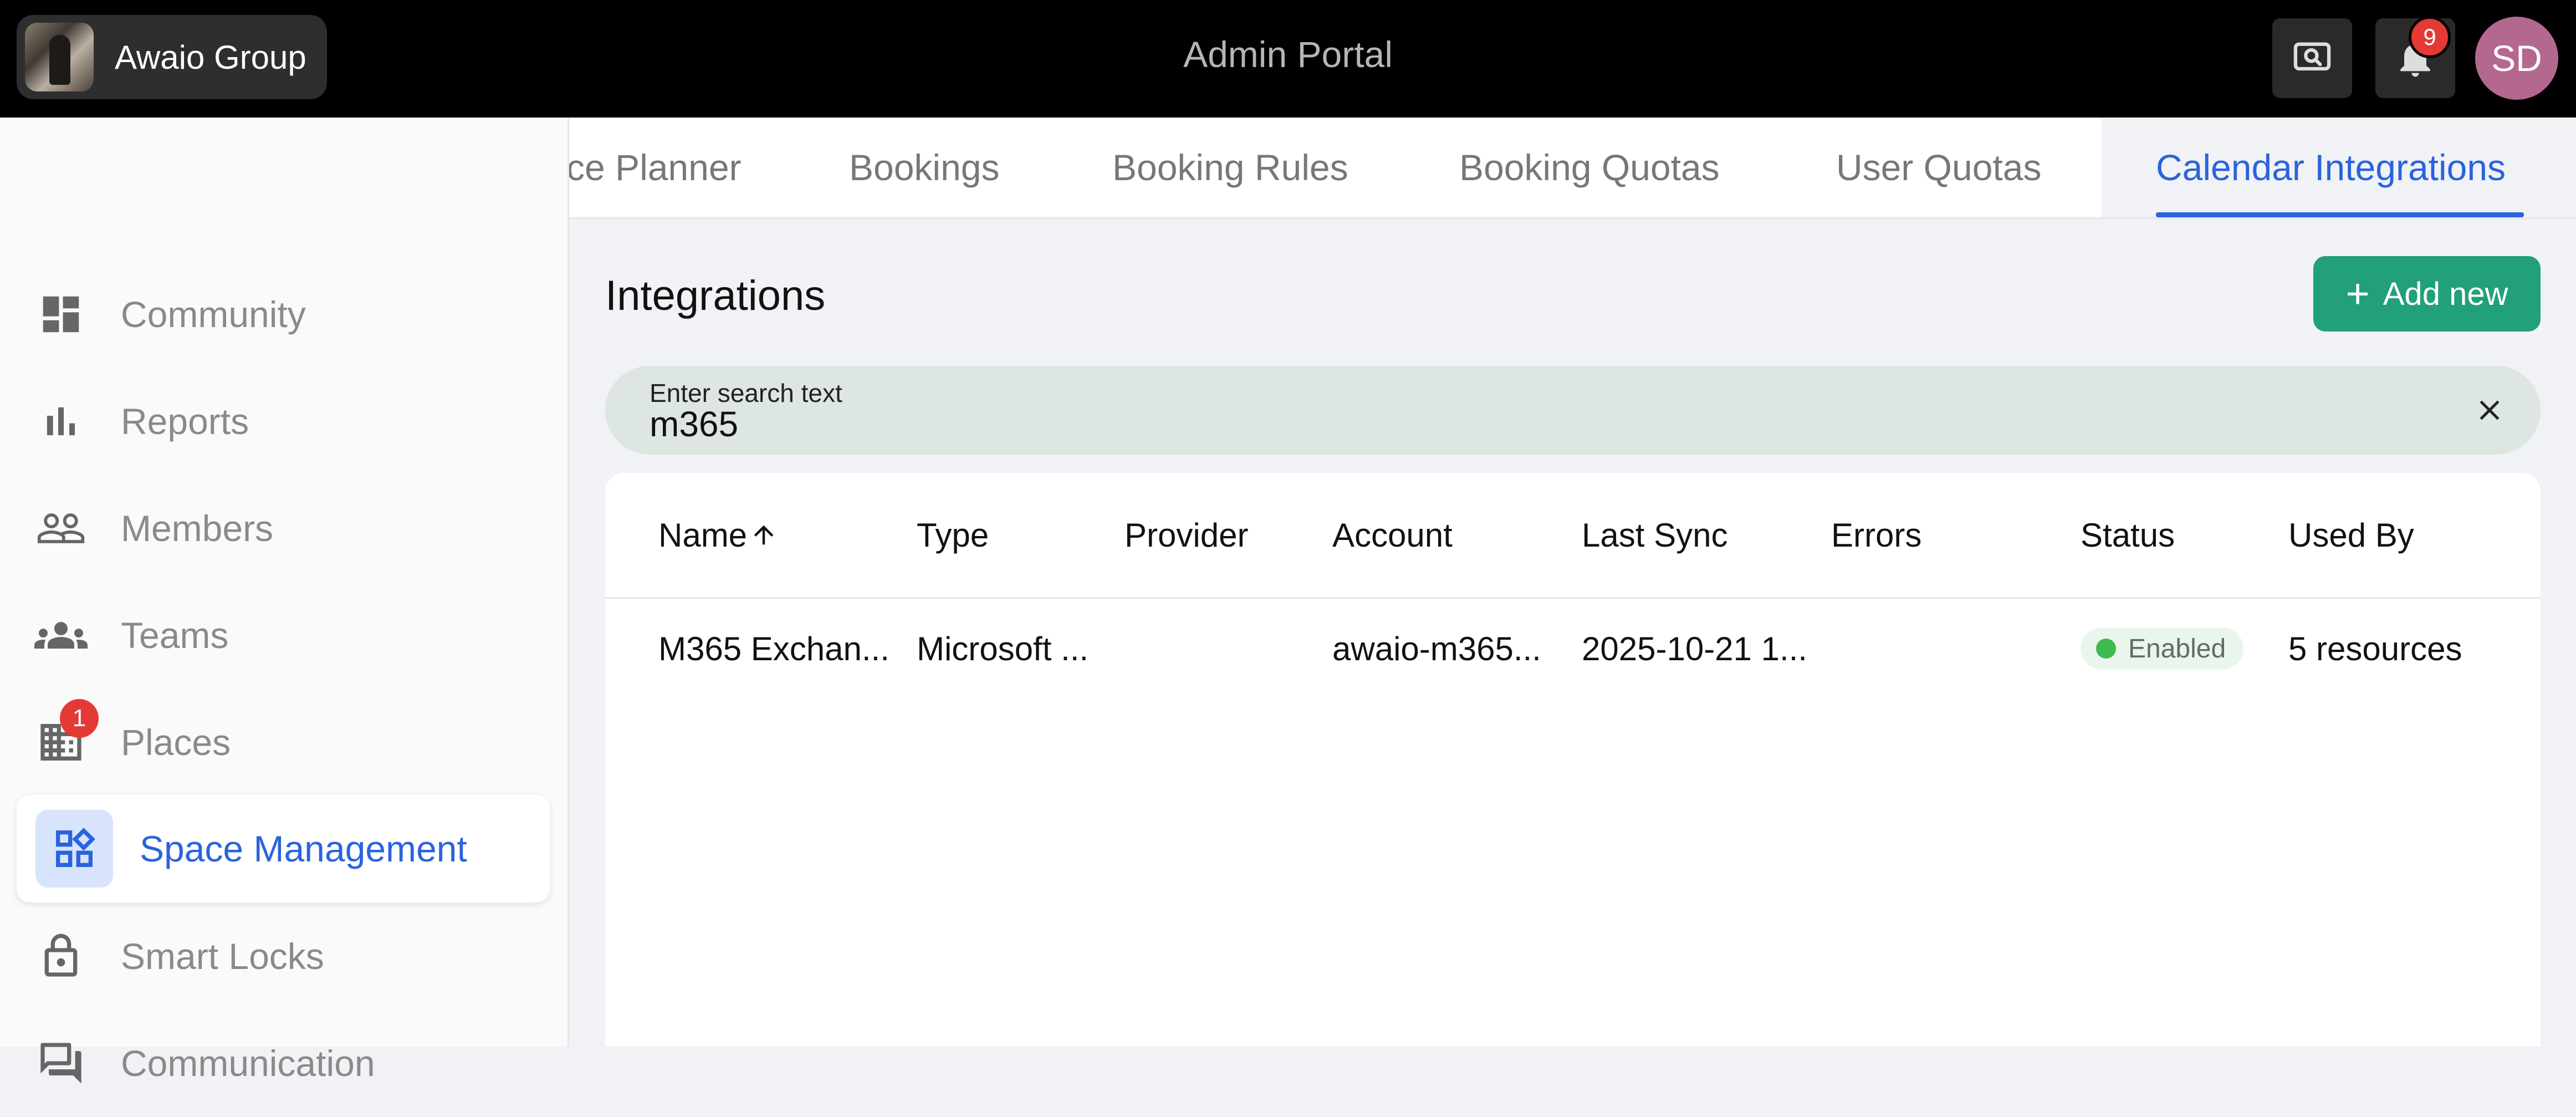 The height and width of the screenshot is (1117, 2576). Describe the element at coordinates (61, 955) in the screenshot. I see `lock-icon` at that location.